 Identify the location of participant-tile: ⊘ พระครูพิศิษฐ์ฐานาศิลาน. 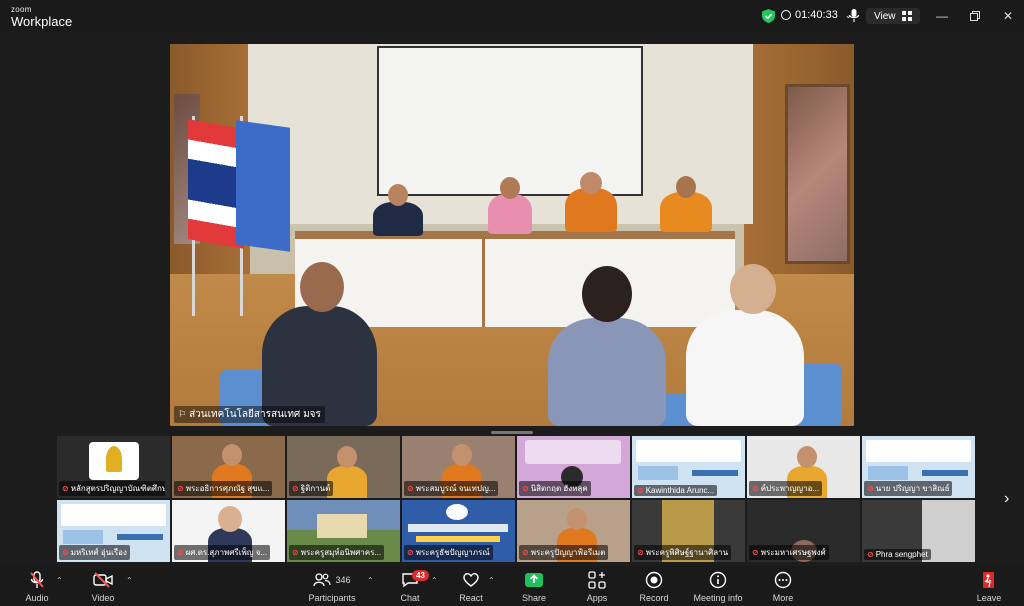
(688, 531).